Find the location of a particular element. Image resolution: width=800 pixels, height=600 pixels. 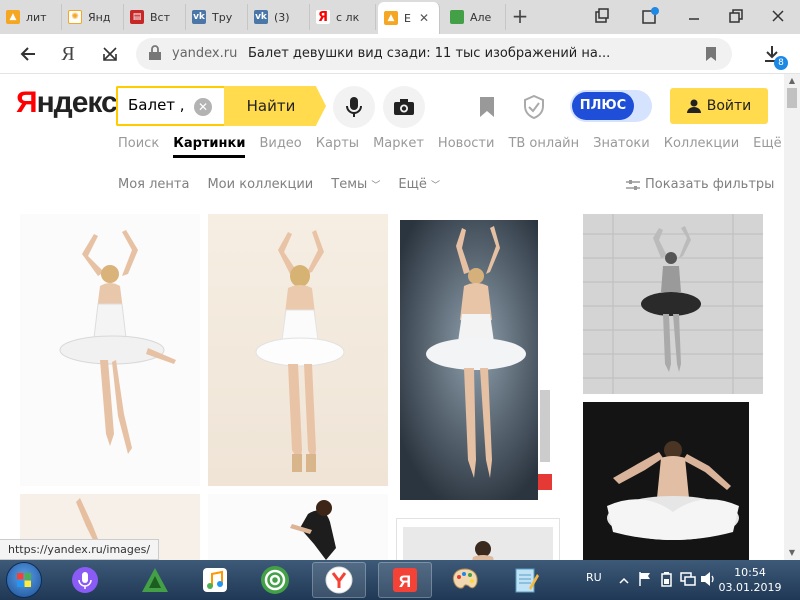

browser-tab-4: vk Тру is located at coordinates (217, 17).